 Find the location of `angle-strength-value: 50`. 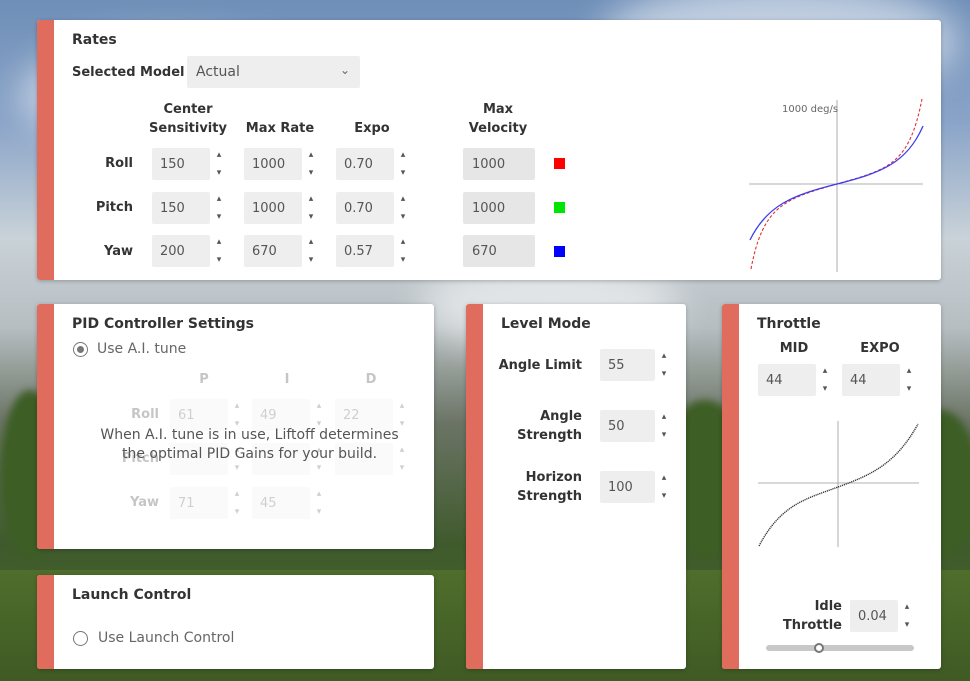

angle-strength-value: 50 is located at coordinates (627, 426).